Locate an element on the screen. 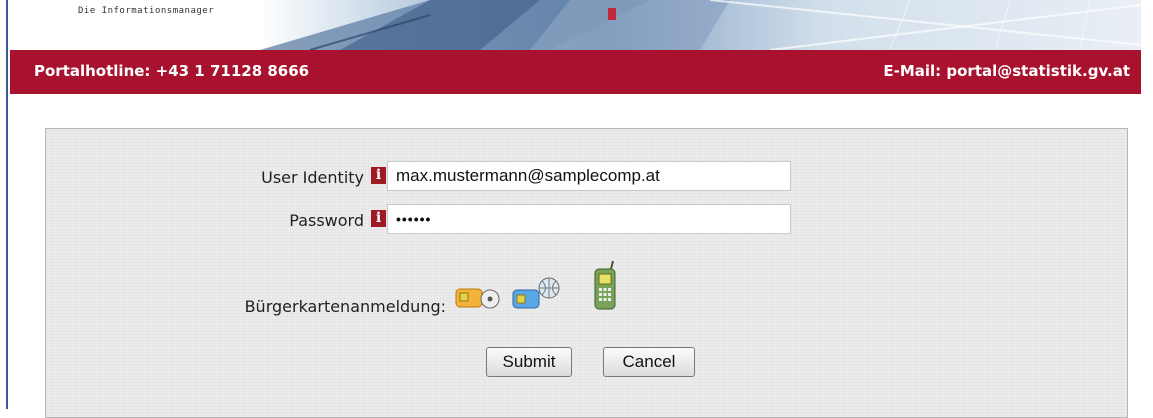  cancel-button: Cancel is located at coordinates (649, 362).